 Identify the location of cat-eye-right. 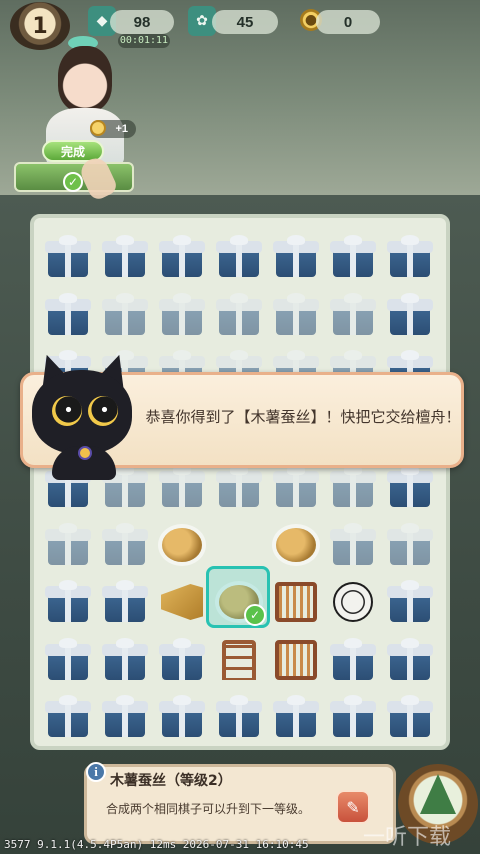
(103, 411).